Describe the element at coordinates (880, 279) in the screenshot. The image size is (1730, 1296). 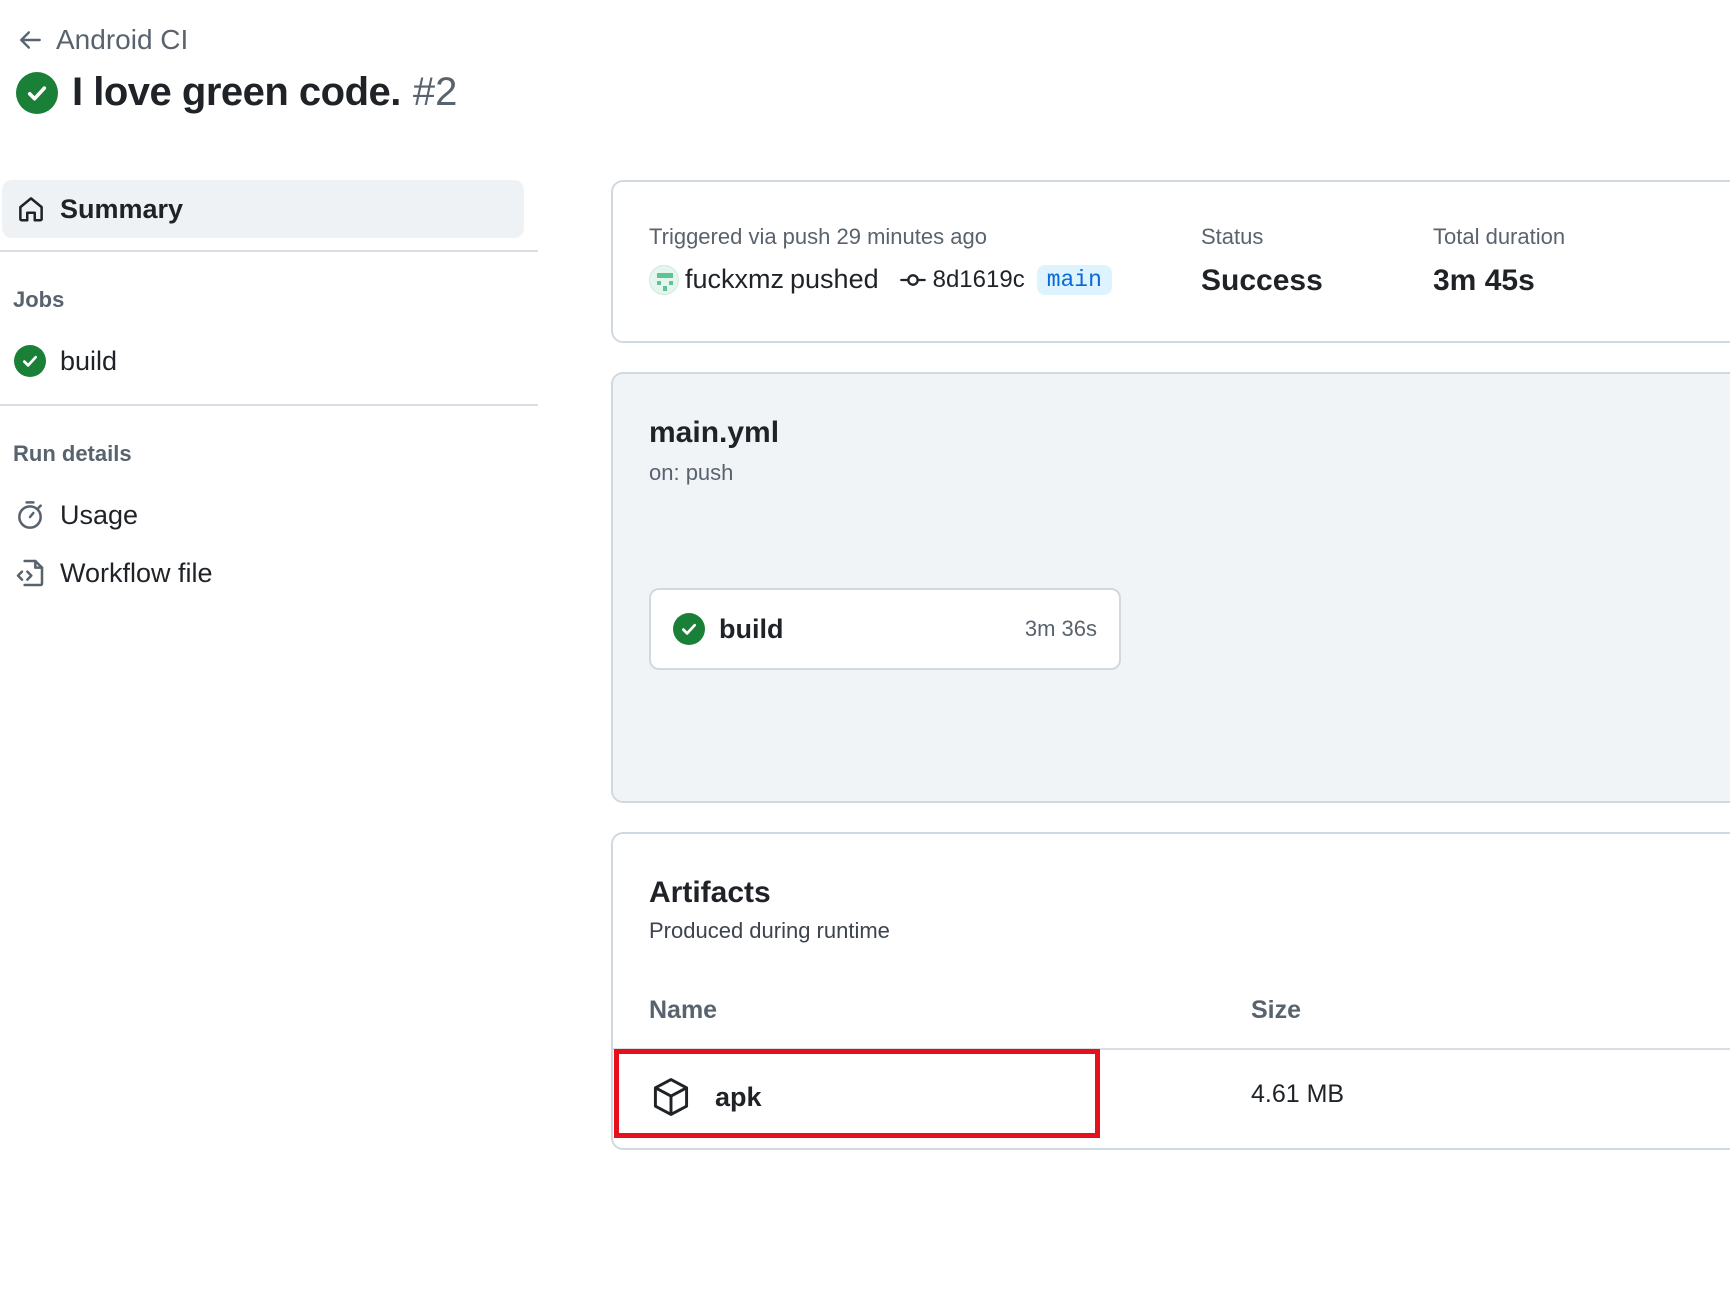
I see `push-info: fuckxmz pushed 8d1619c main` at that location.